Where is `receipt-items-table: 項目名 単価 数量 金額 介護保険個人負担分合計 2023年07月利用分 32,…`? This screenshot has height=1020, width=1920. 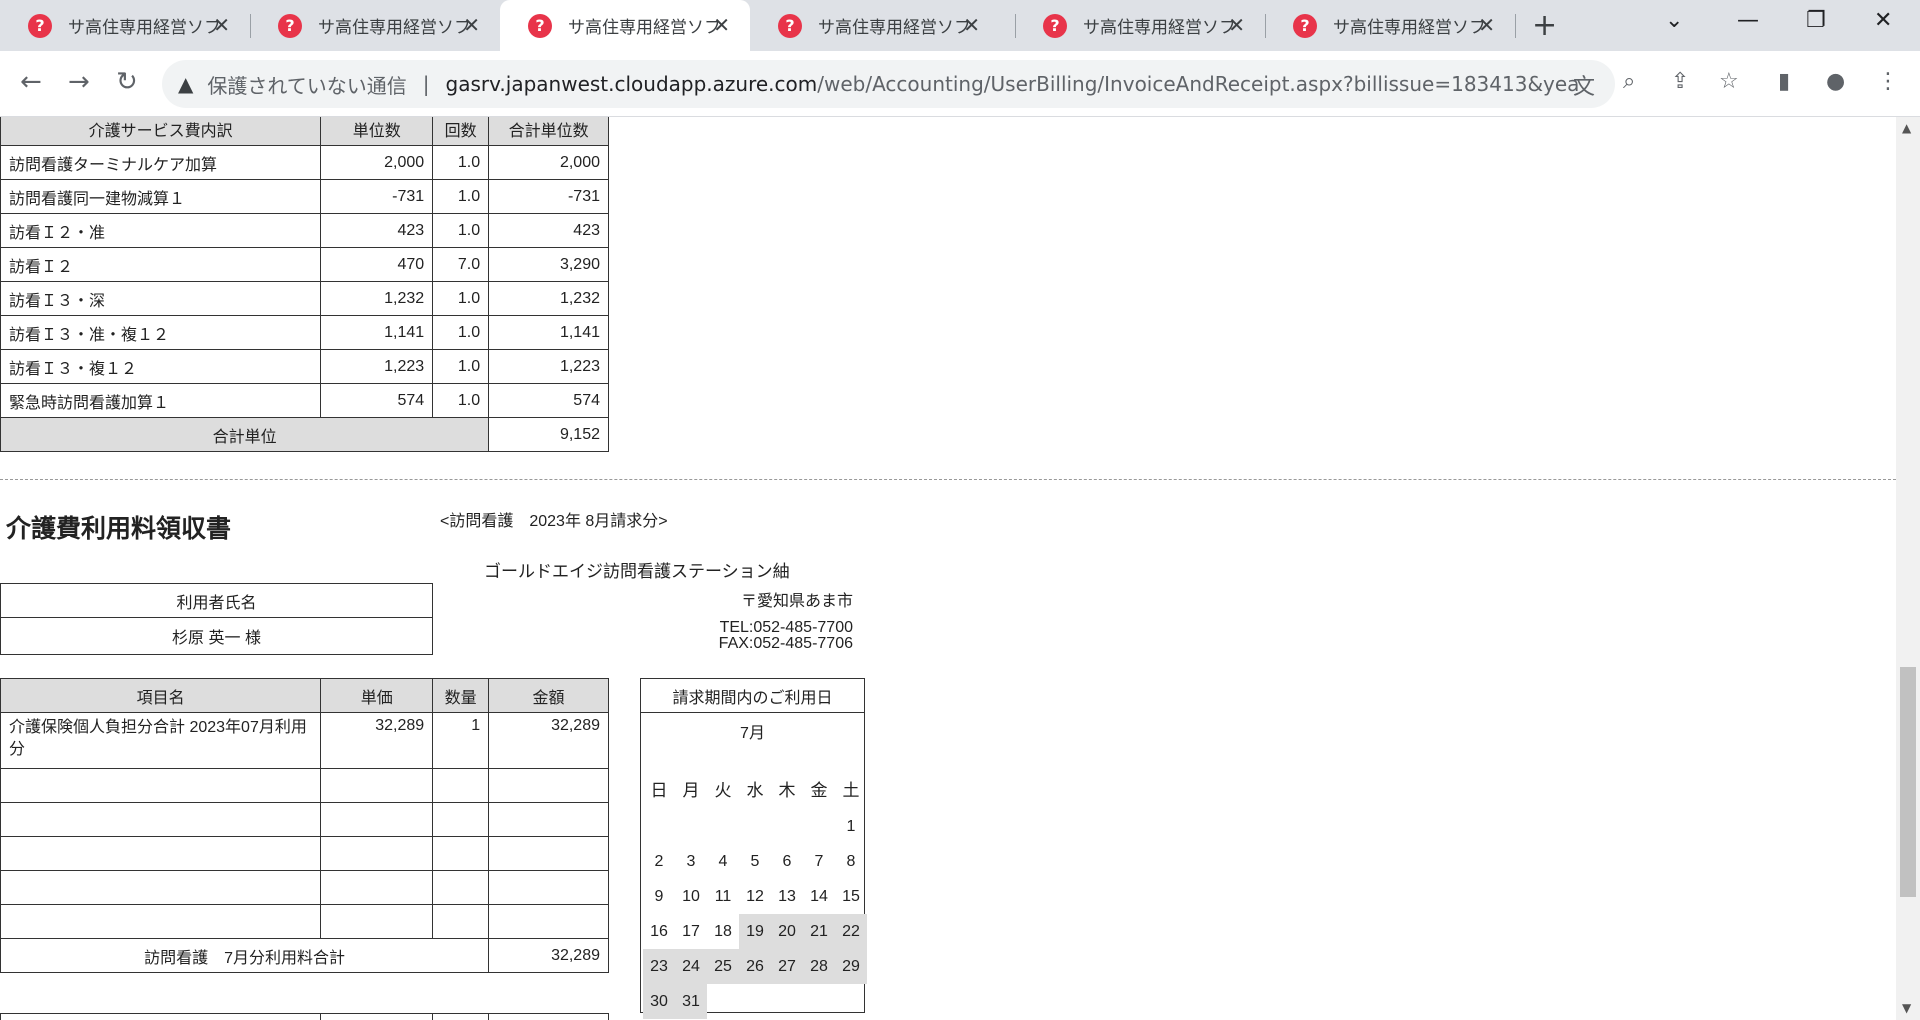 receipt-items-table: 項目名 単価 数量 金額 介護保険個人負担分合計 2023年07月利用分 32,… is located at coordinates (304, 825).